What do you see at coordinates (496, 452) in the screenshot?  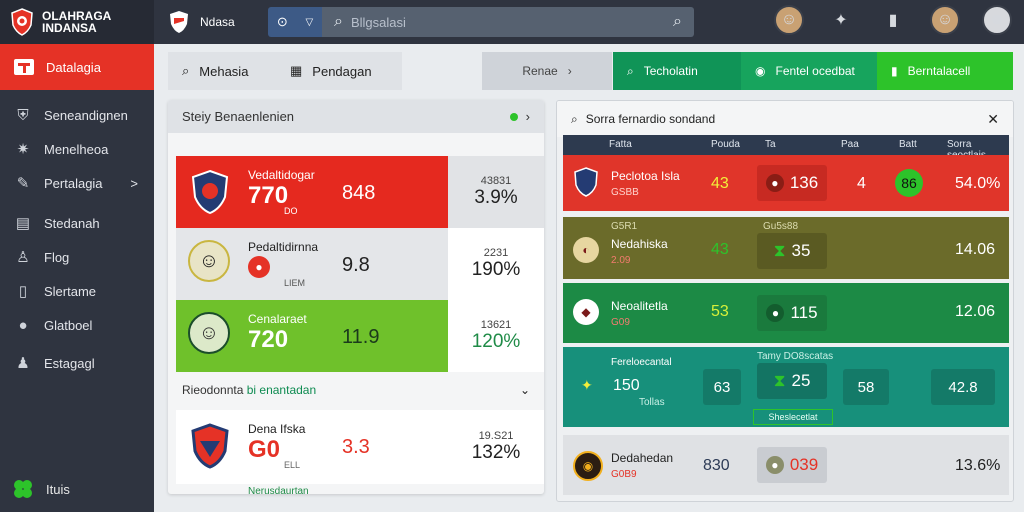 I see `pct-value: 132%` at bounding box center [496, 452].